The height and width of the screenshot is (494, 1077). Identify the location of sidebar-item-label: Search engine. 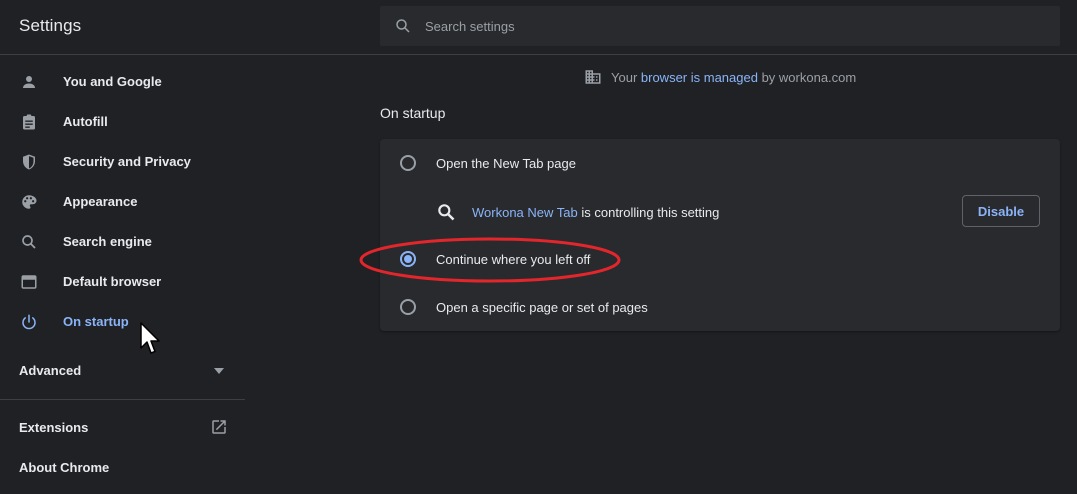
(107, 241).